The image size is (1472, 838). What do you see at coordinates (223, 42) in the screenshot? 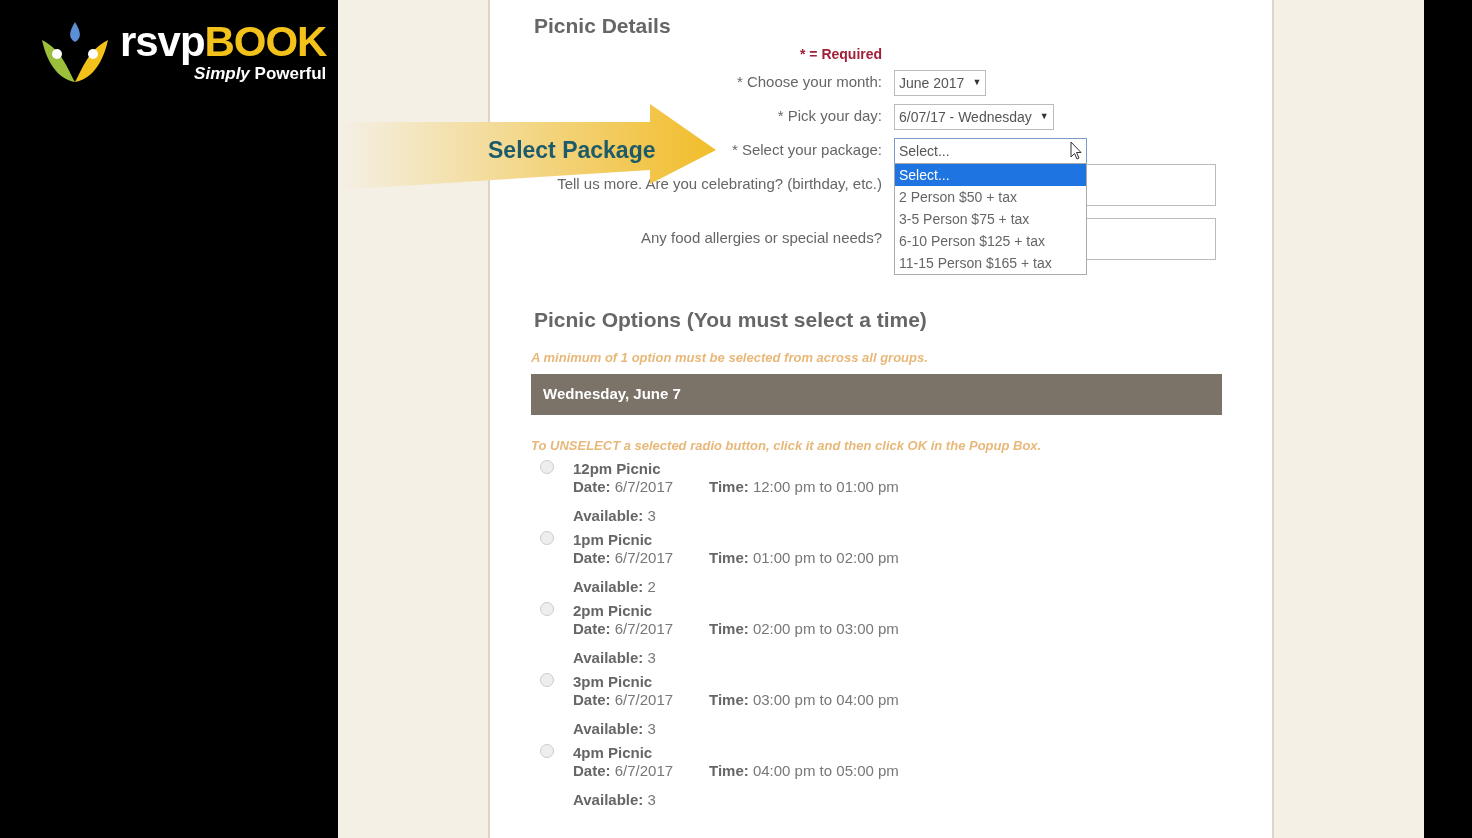
I see `brand-name: rsvpBOOK` at bounding box center [223, 42].